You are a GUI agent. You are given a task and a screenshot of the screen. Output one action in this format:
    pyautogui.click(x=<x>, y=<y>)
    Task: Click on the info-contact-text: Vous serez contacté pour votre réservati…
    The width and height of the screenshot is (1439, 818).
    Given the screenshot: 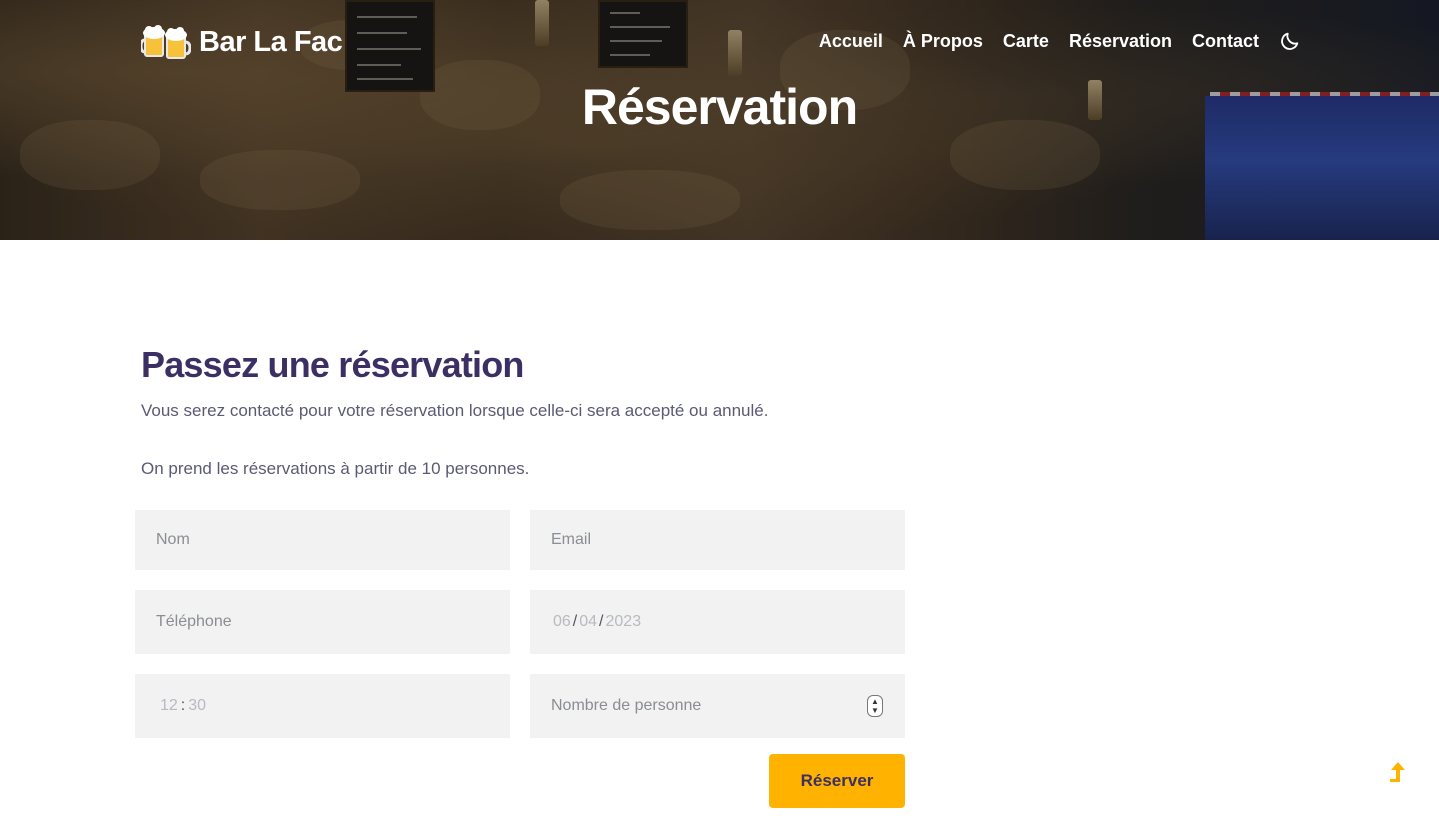 What is the action you would take?
    pyautogui.click(x=455, y=410)
    